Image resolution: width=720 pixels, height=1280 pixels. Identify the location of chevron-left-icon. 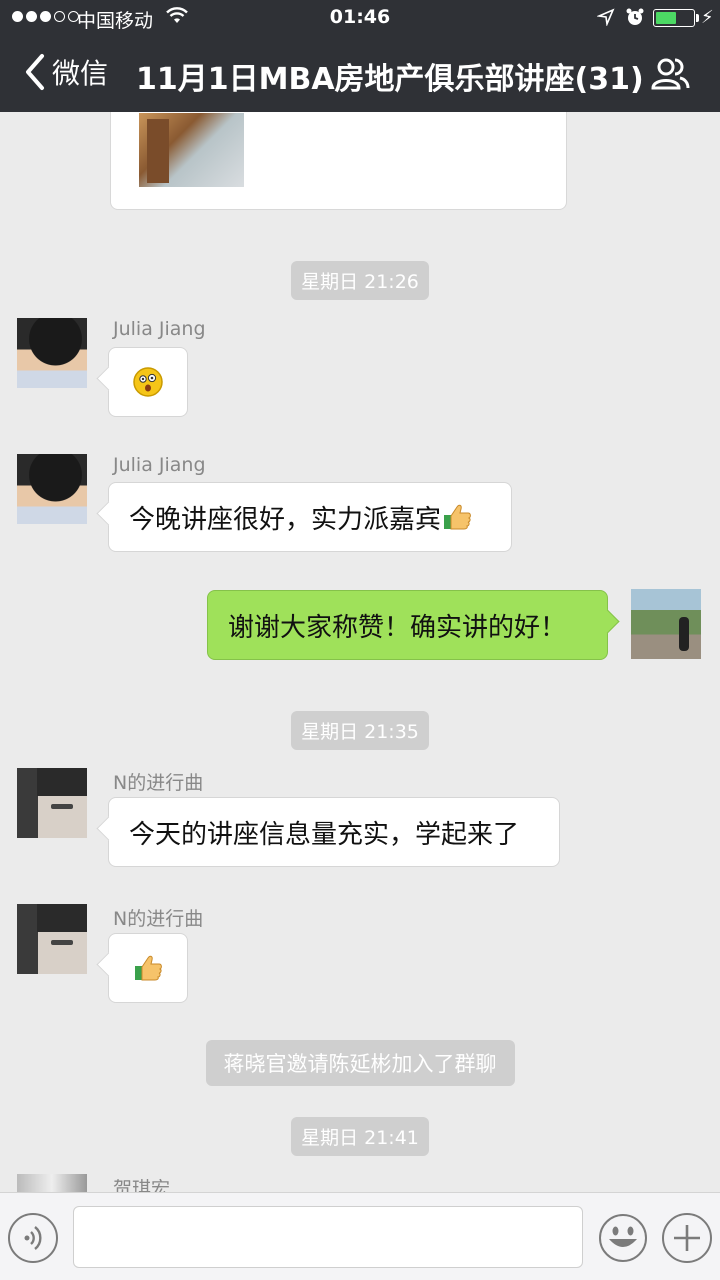
(35, 72).